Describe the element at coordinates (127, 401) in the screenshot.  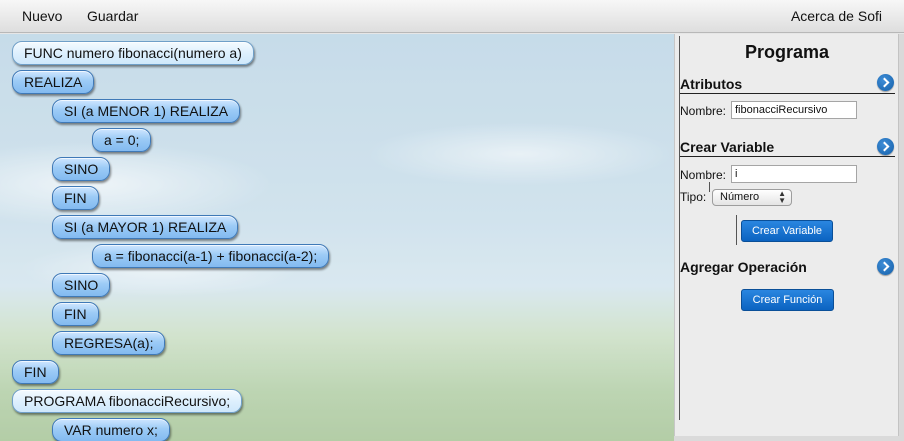
I see `code-block-programa: PROGRAMA fibonacciRecursivo;` at that location.